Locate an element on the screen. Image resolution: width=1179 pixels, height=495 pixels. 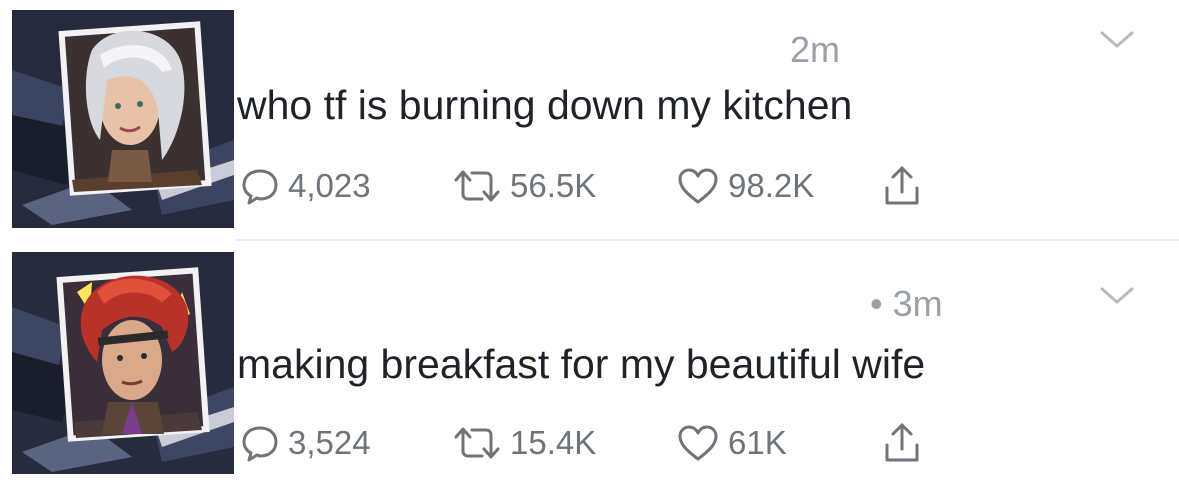
like-button: 98.2K is located at coordinates (745, 186).